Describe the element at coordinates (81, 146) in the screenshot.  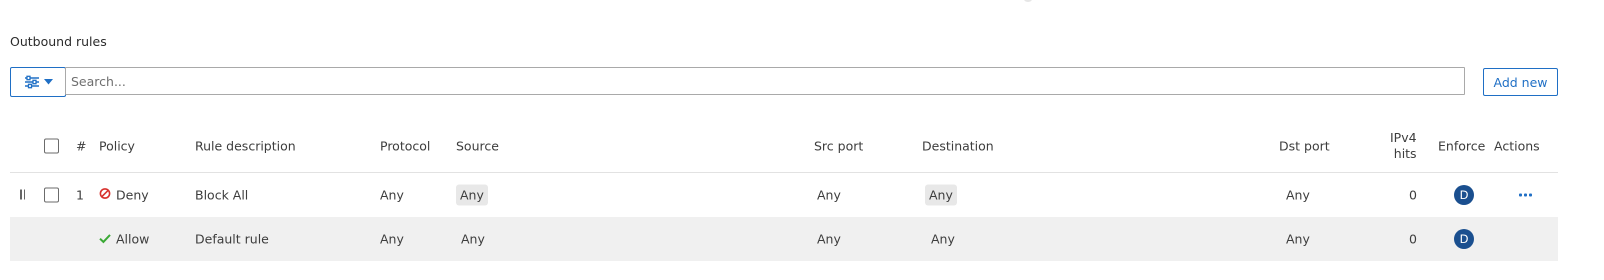
I see `header-number: #` at that location.